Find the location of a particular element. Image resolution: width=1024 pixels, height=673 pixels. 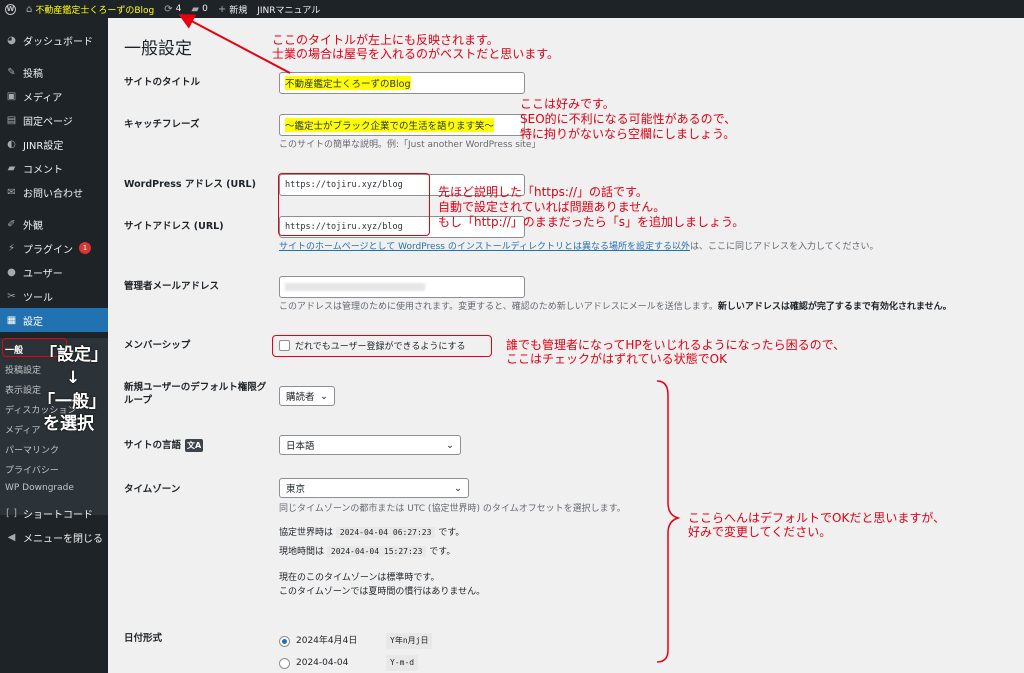

sidebar-item-label: 設定 is located at coordinates (33, 322).